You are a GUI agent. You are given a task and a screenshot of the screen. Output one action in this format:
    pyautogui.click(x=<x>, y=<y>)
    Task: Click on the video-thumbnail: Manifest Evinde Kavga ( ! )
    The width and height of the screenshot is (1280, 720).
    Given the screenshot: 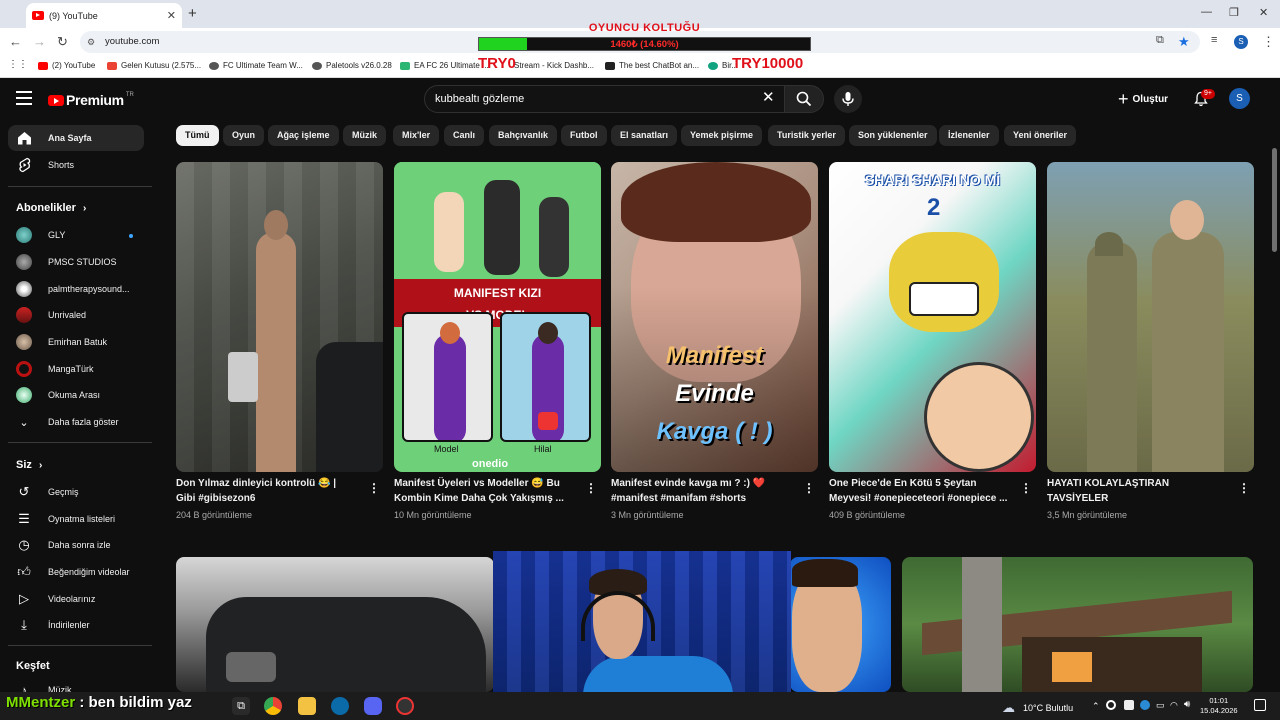 What is the action you would take?
    pyautogui.click(x=714, y=317)
    